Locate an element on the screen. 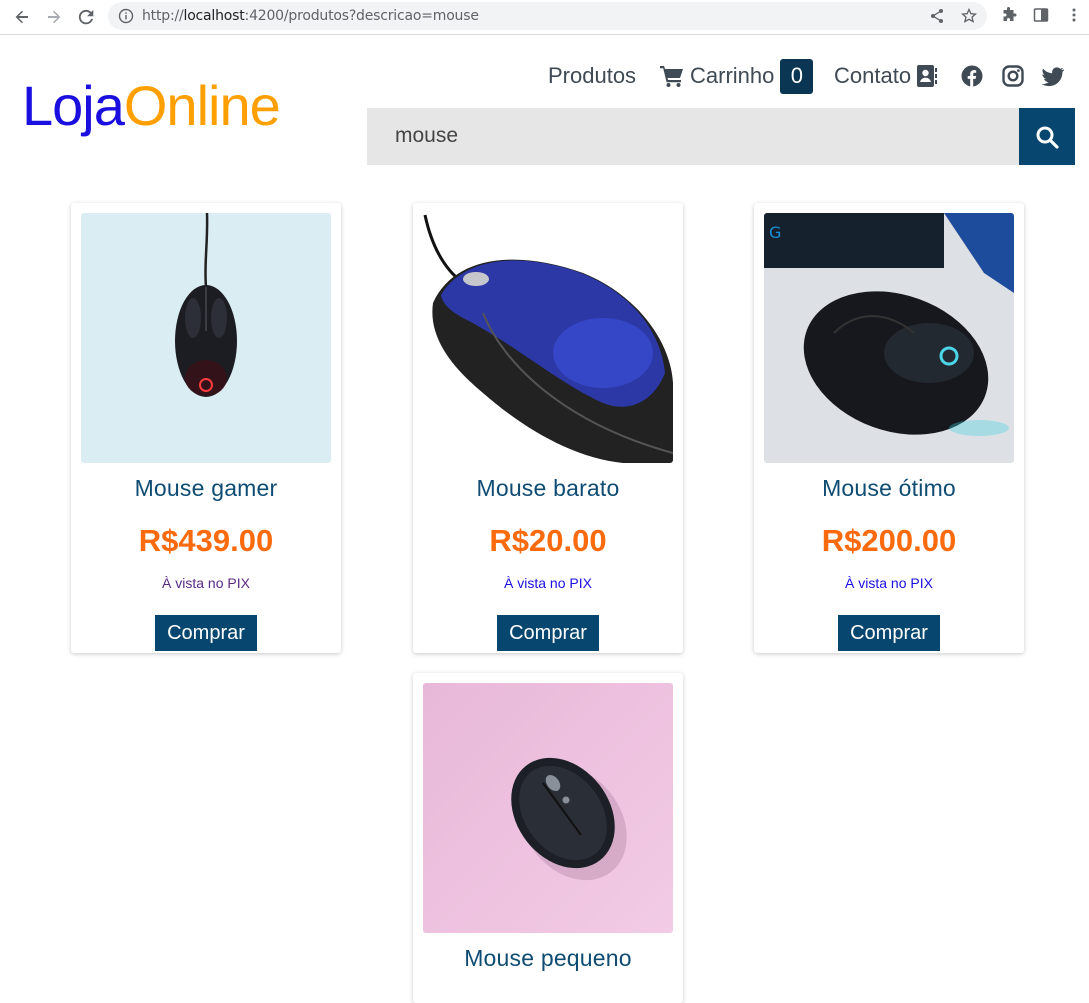 The width and height of the screenshot is (1089, 1003). nav-carrinho-link: Carrinho 0 is located at coordinates (736, 76).